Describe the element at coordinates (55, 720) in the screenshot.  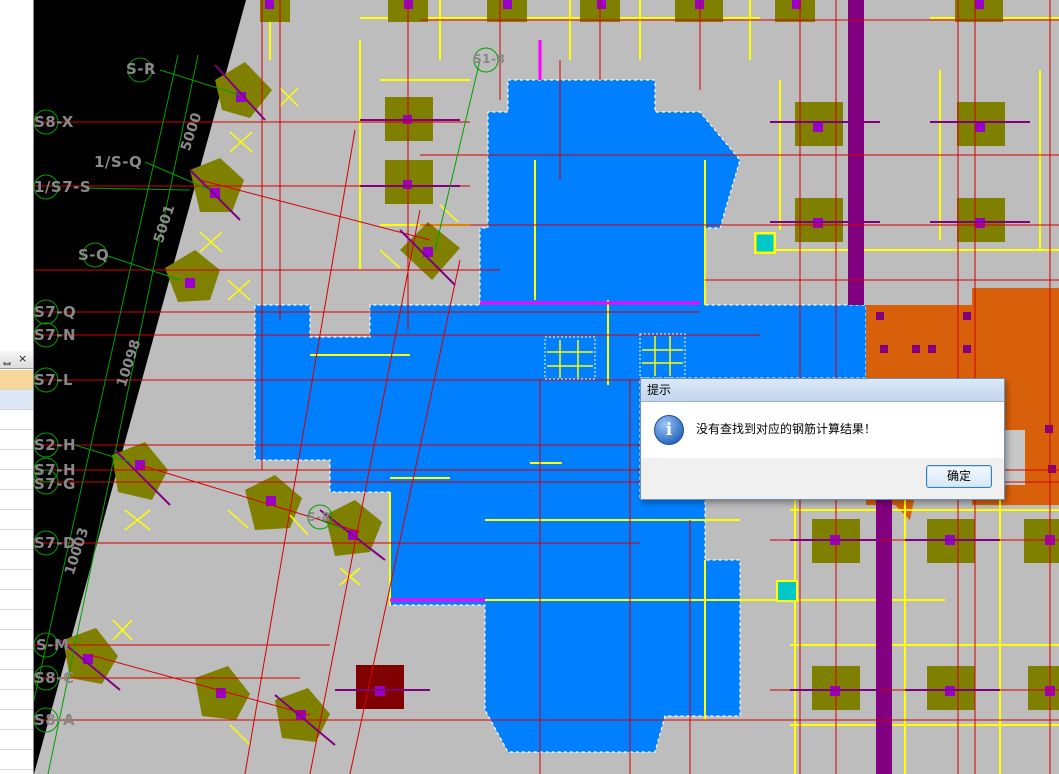
I see `axis-label: S8-A` at that location.